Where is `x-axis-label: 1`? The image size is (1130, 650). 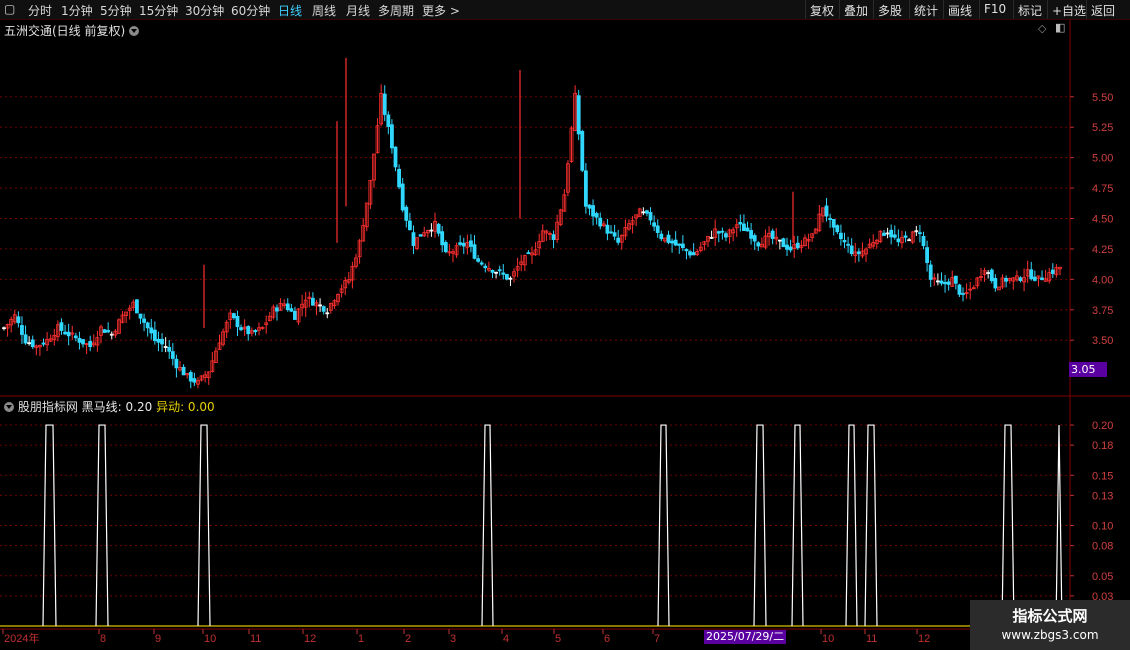 x-axis-label: 1 is located at coordinates (361, 639).